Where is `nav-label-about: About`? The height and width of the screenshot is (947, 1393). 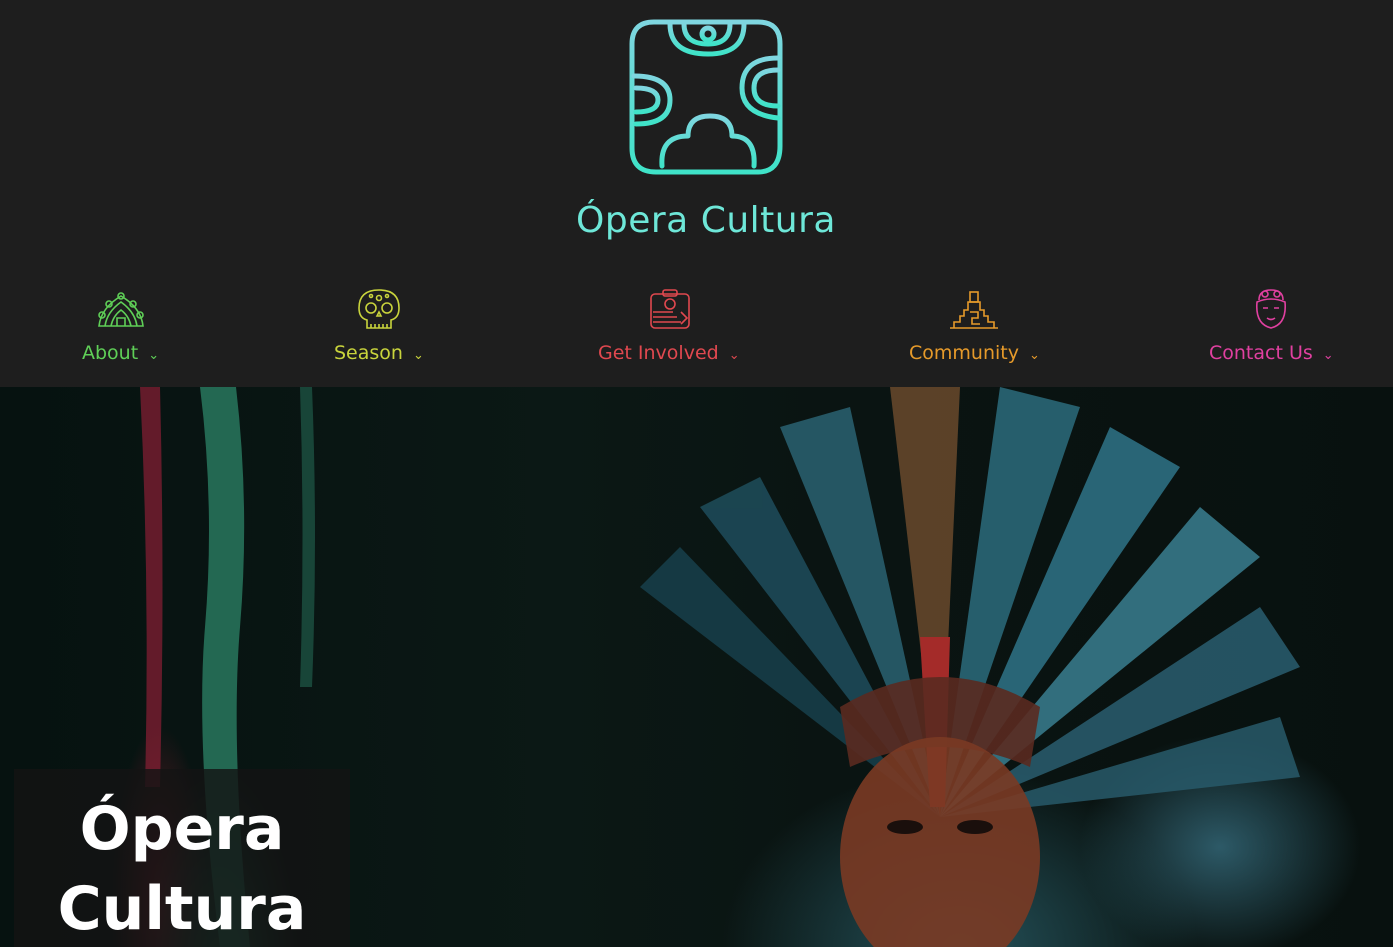
nav-label-about: About is located at coordinates (110, 353).